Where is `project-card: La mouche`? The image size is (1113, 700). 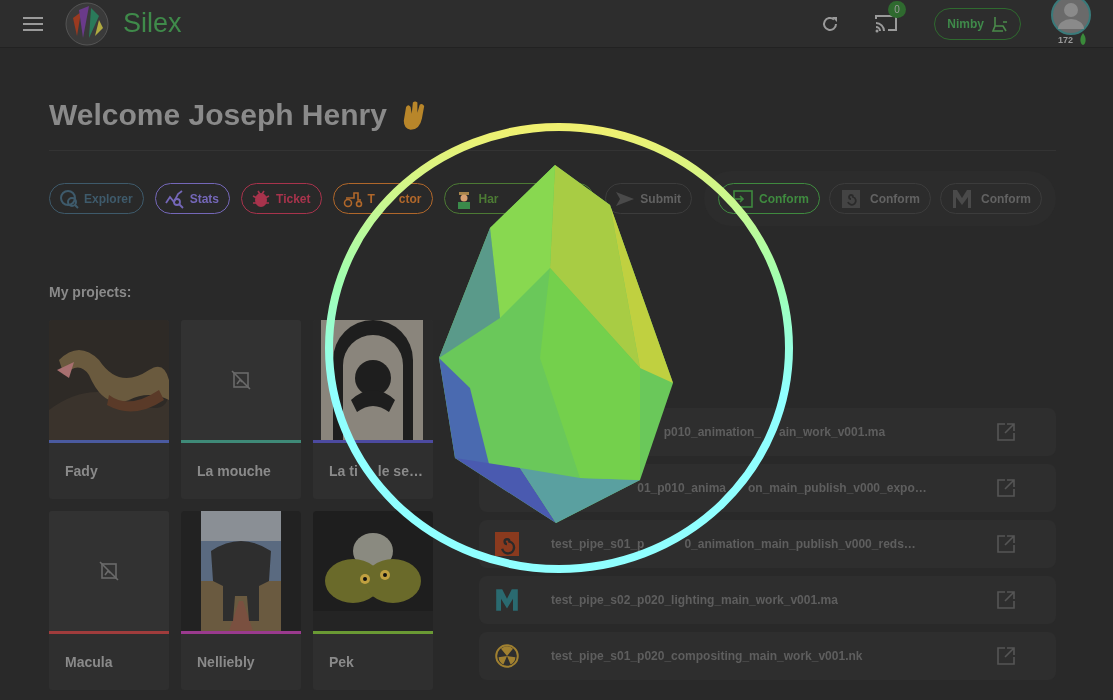 project-card: La mouche is located at coordinates (241, 409).